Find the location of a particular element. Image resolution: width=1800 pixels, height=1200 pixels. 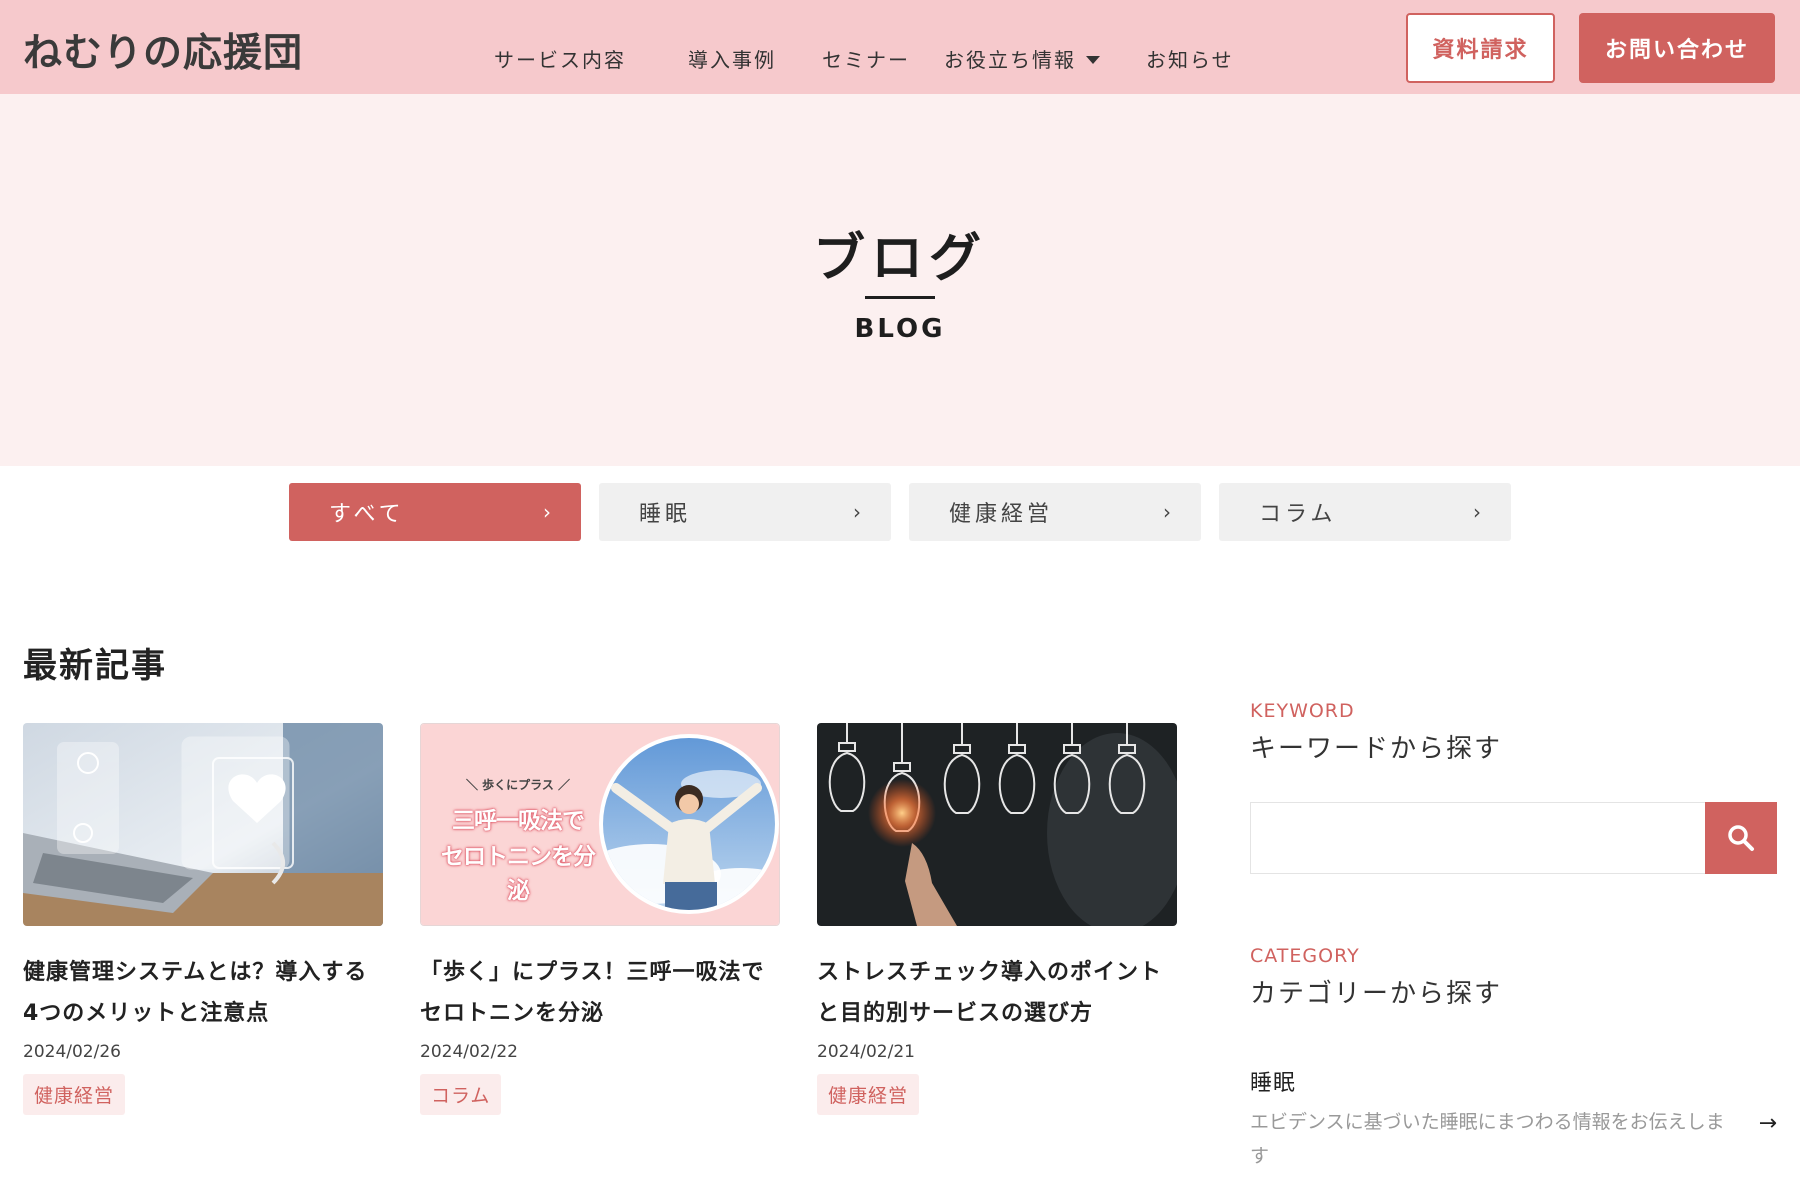

category-item-sleep: 睡眠 エビデンスに基づいた睡眠にまつわる情報をお伝えします → is located at coordinates (1513, 1119).